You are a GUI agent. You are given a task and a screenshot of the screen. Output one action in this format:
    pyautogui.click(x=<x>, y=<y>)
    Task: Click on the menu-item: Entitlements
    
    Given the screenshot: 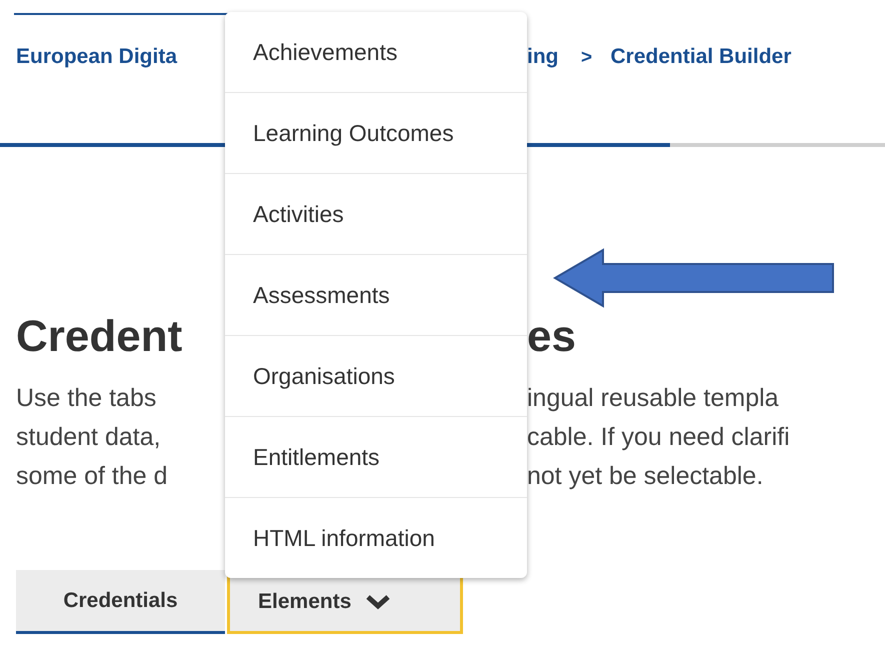 What is the action you would take?
    pyautogui.click(x=376, y=457)
    